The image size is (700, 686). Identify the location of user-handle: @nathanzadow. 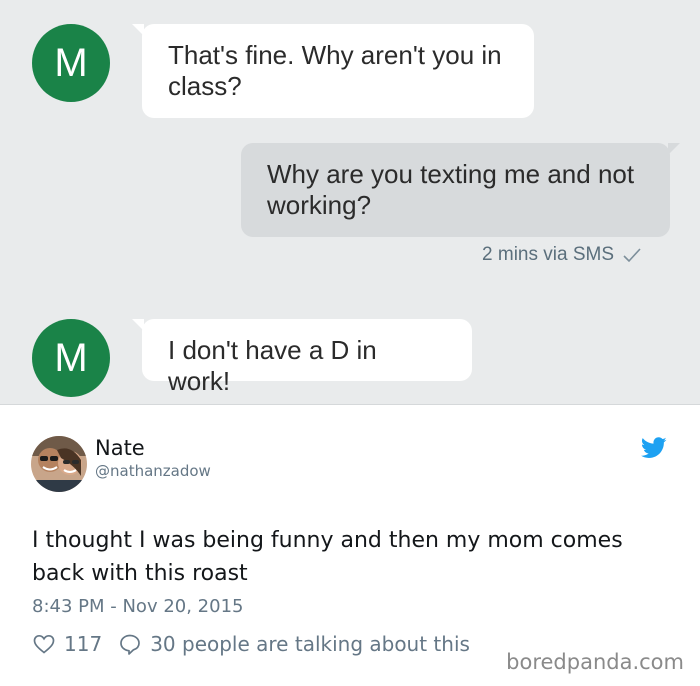
(153, 471).